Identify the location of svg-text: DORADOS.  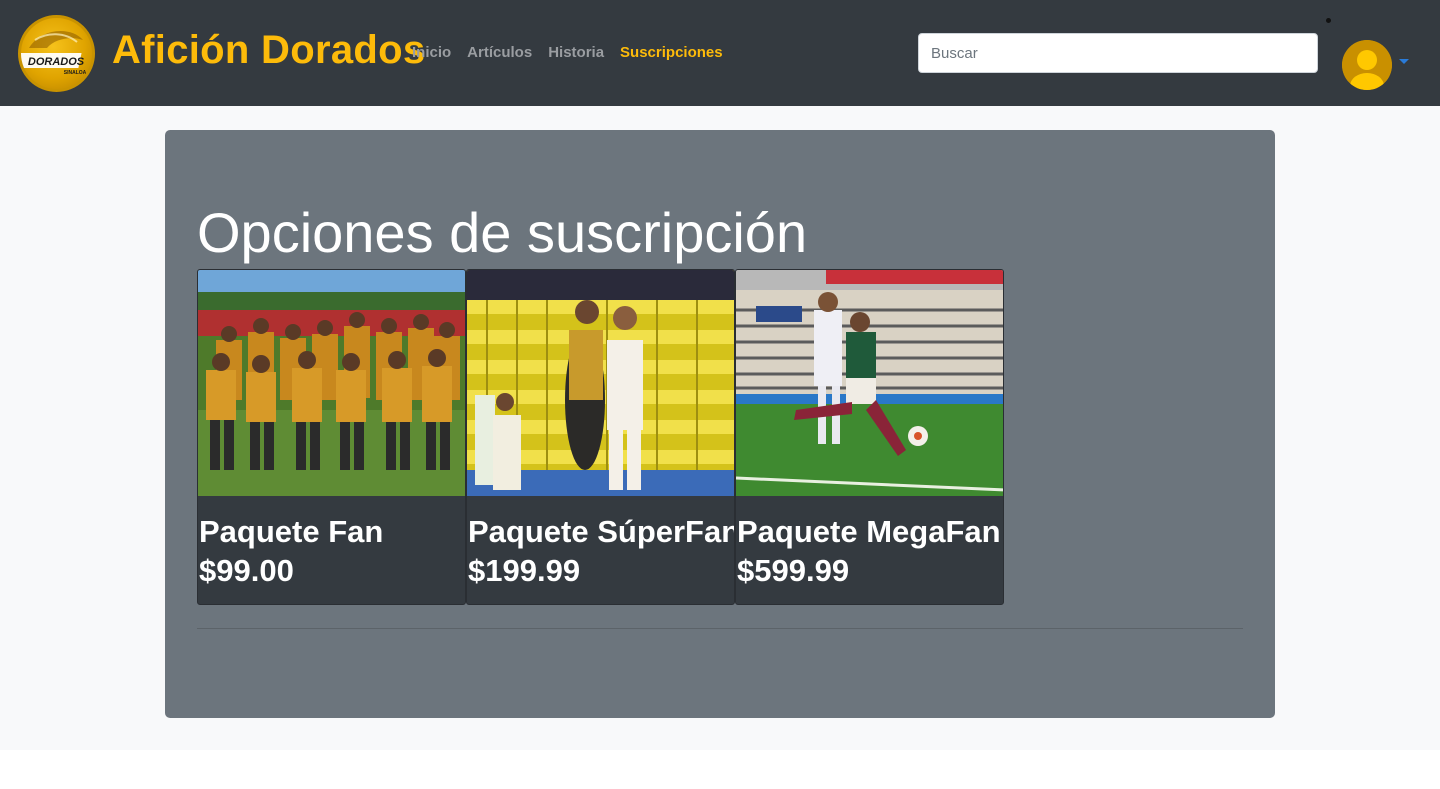
(56, 62).